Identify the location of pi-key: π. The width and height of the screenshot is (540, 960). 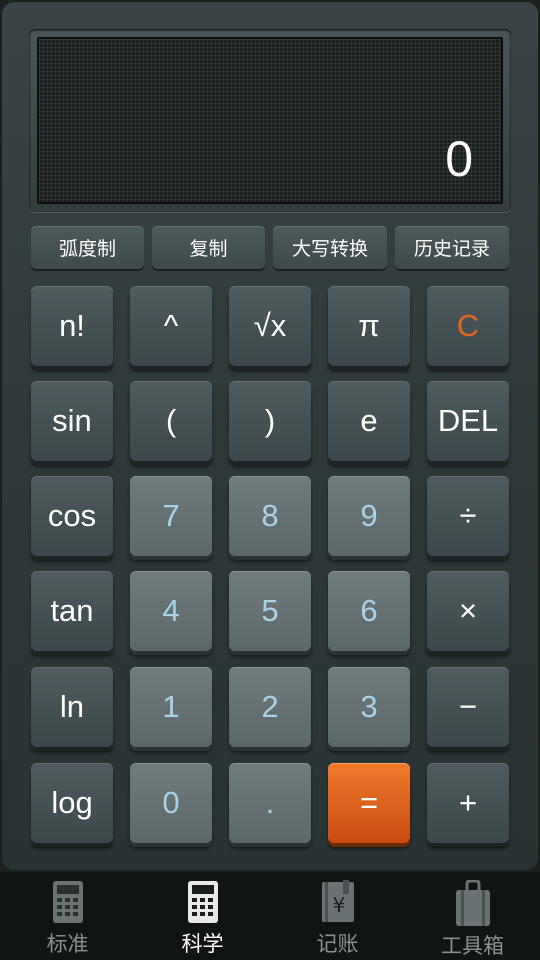
(369, 326).